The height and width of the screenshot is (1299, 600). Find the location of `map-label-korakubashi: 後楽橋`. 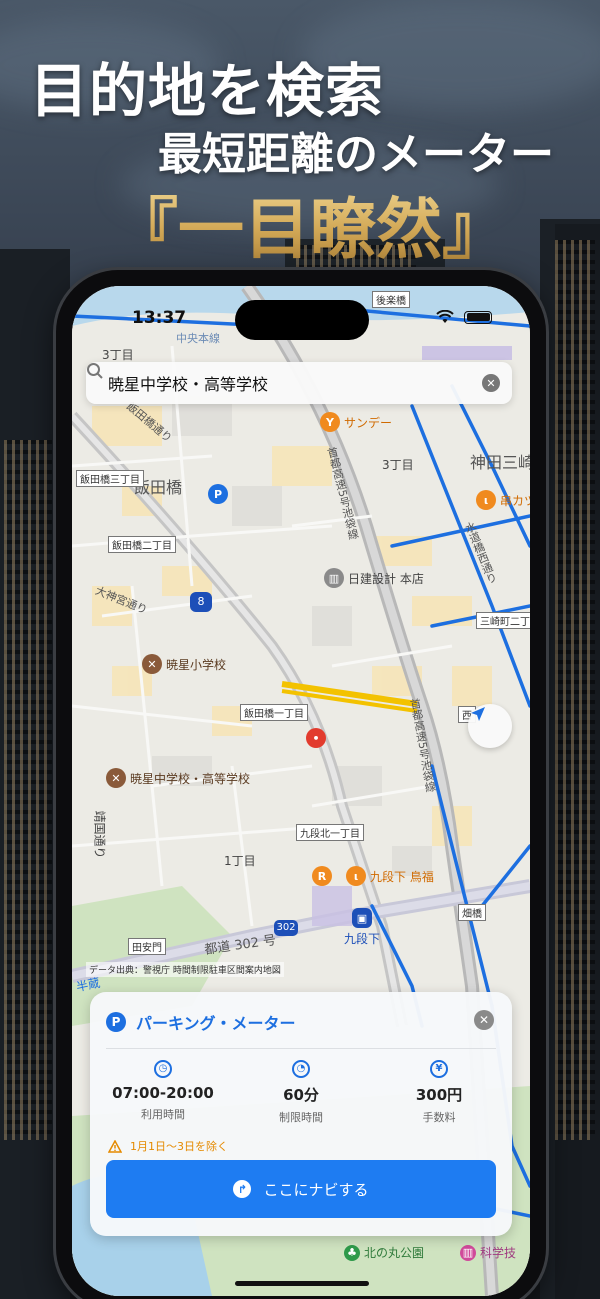

map-label-korakubashi: 後楽橋 is located at coordinates (391, 299).